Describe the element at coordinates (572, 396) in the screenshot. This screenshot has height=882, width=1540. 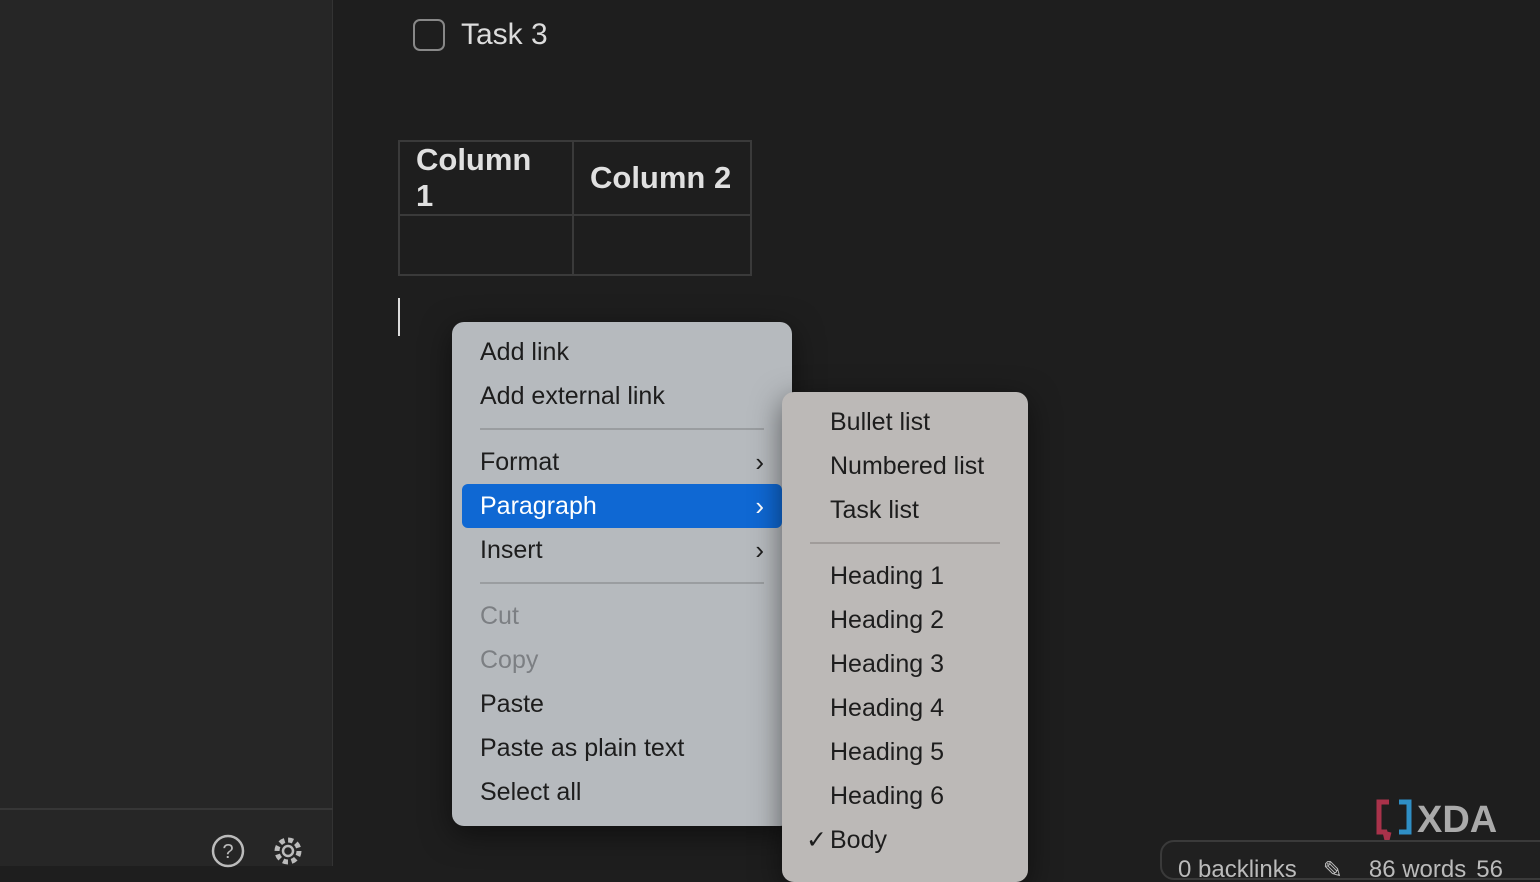
I see `menu-item-label: Add external link` at that location.